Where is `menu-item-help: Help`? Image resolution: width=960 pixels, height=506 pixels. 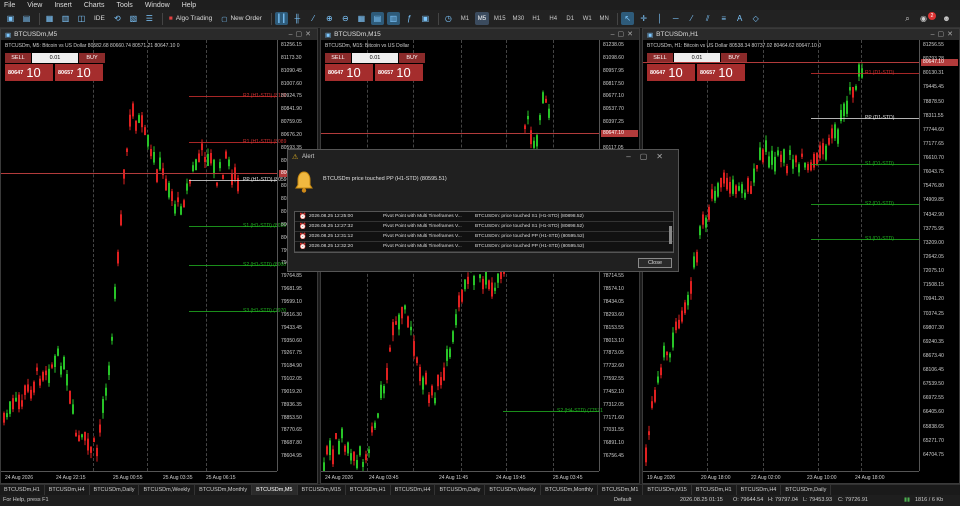
menu-item-help: Help is located at coordinates (189, 5).